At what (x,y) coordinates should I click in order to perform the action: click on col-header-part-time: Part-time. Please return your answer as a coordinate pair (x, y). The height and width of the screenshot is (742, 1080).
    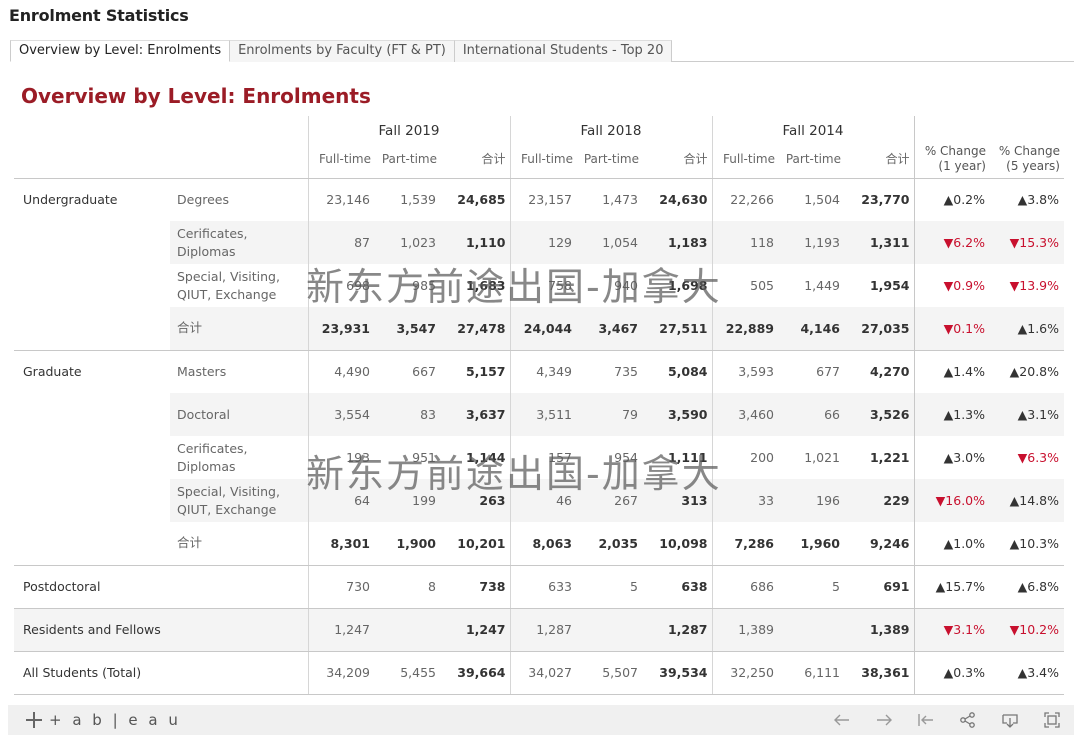
    Looking at the image, I should click on (408, 159).